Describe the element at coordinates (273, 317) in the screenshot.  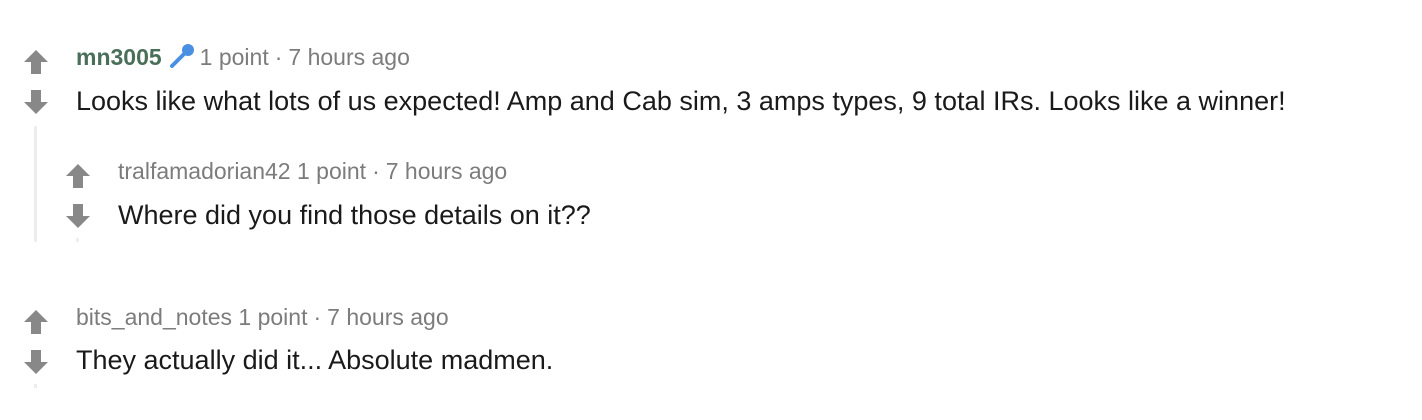
I see `comment-score: 1 point` at that location.